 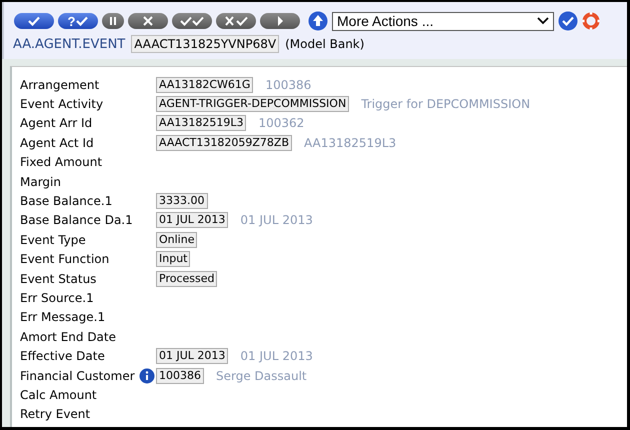 What do you see at coordinates (53, 239) in the screenshot?
I see `field-label: Event Type` at bounding box center [53, 239].